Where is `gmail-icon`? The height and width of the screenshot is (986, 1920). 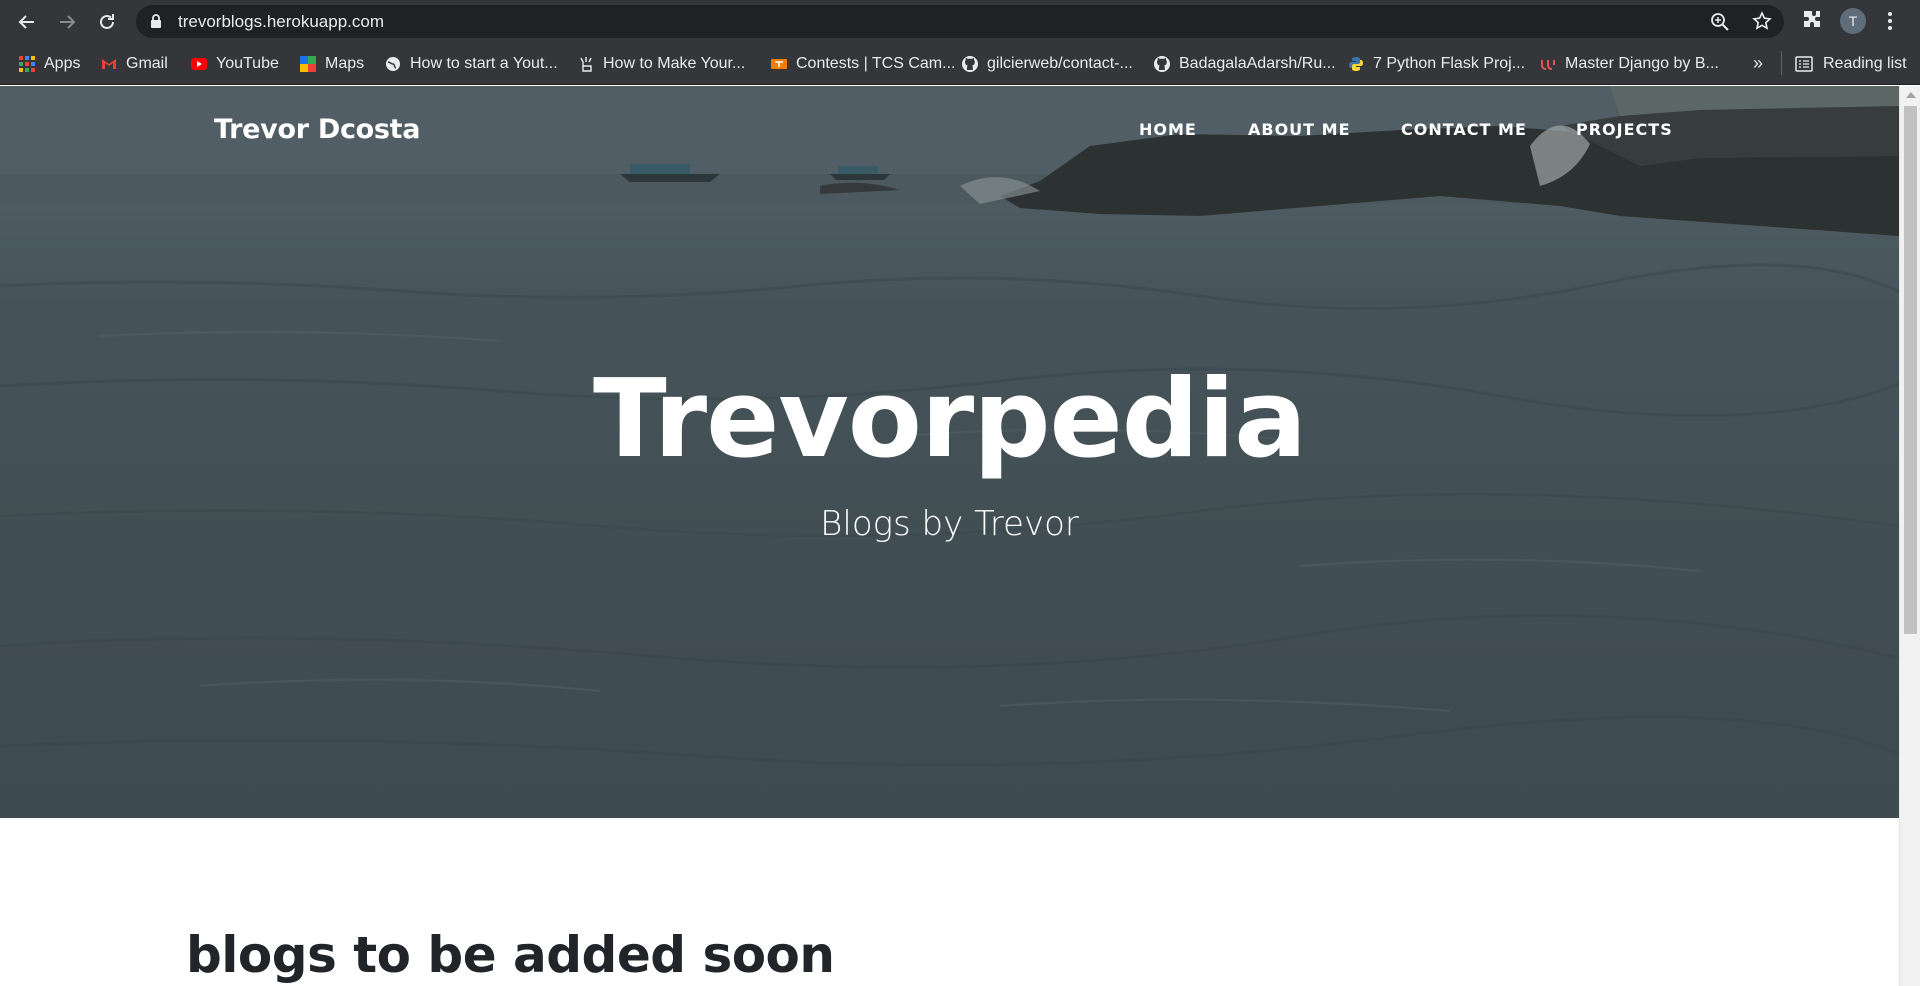
gmail-icon is located at coordinates (109, 64).